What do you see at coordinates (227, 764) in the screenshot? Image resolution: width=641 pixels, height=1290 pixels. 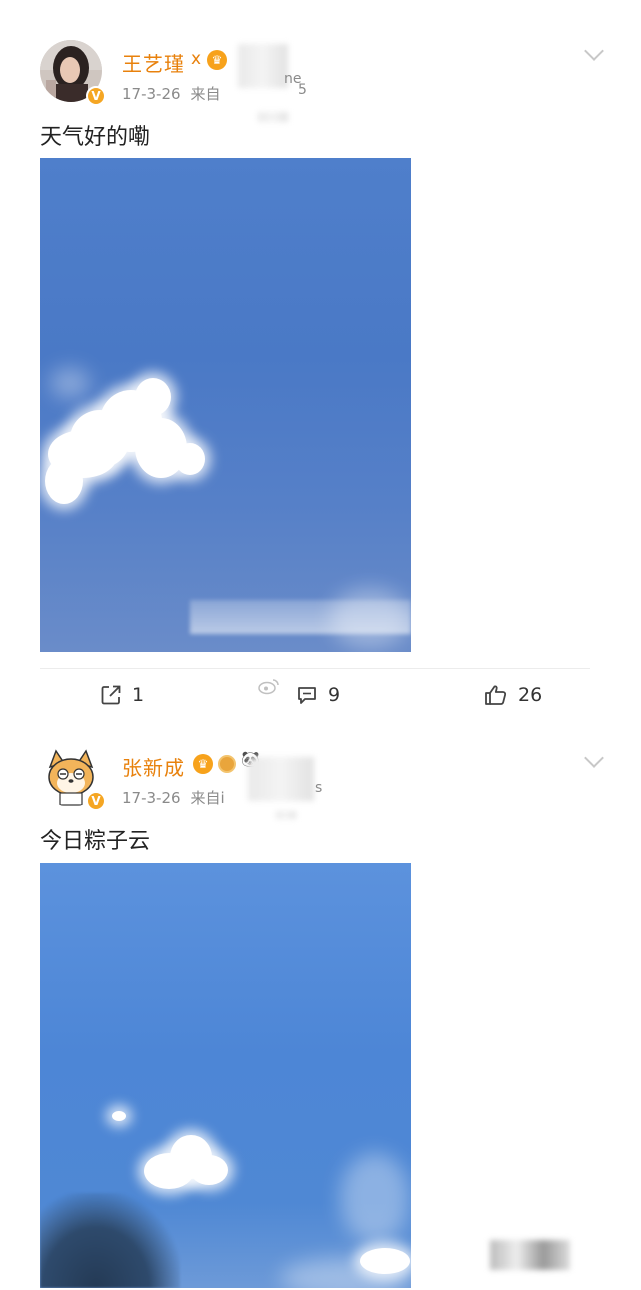 I see `medal-icon` at bounding box center [227, 764].